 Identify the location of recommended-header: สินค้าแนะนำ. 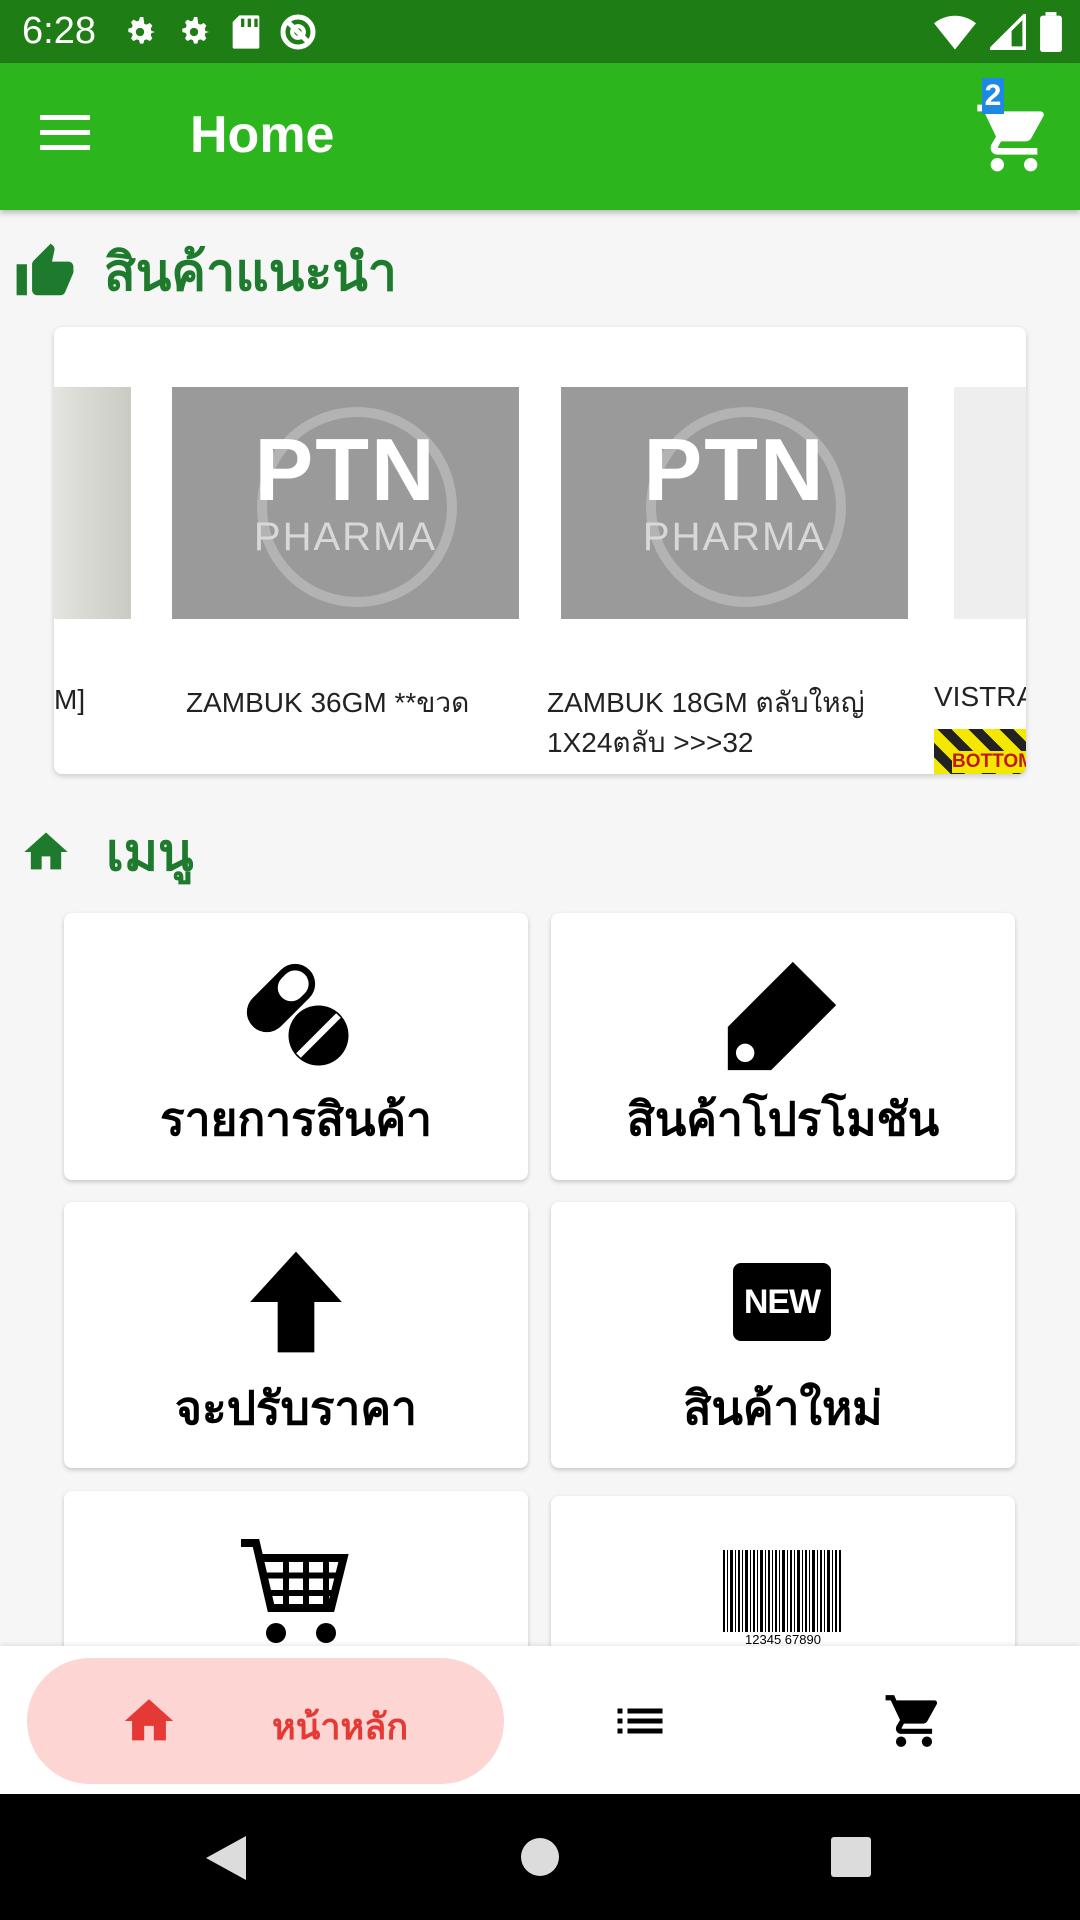
(205, 271).